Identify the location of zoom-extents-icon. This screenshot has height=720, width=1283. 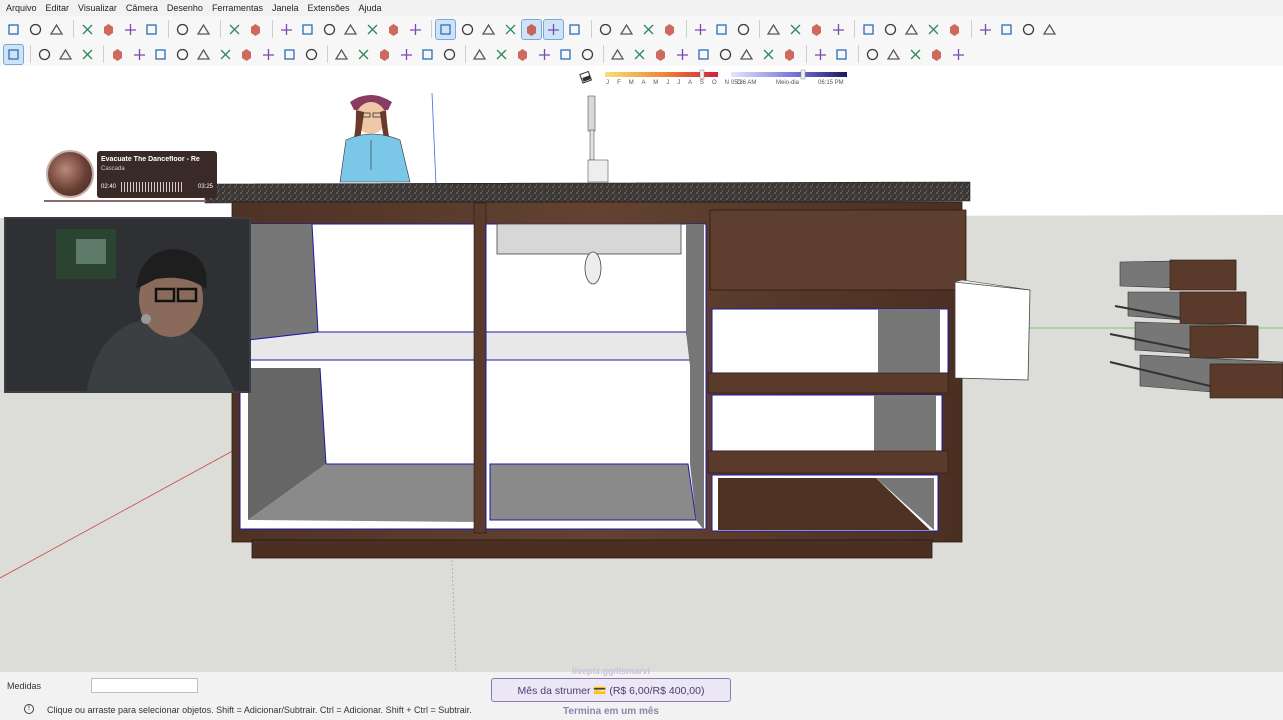
(703, 54).